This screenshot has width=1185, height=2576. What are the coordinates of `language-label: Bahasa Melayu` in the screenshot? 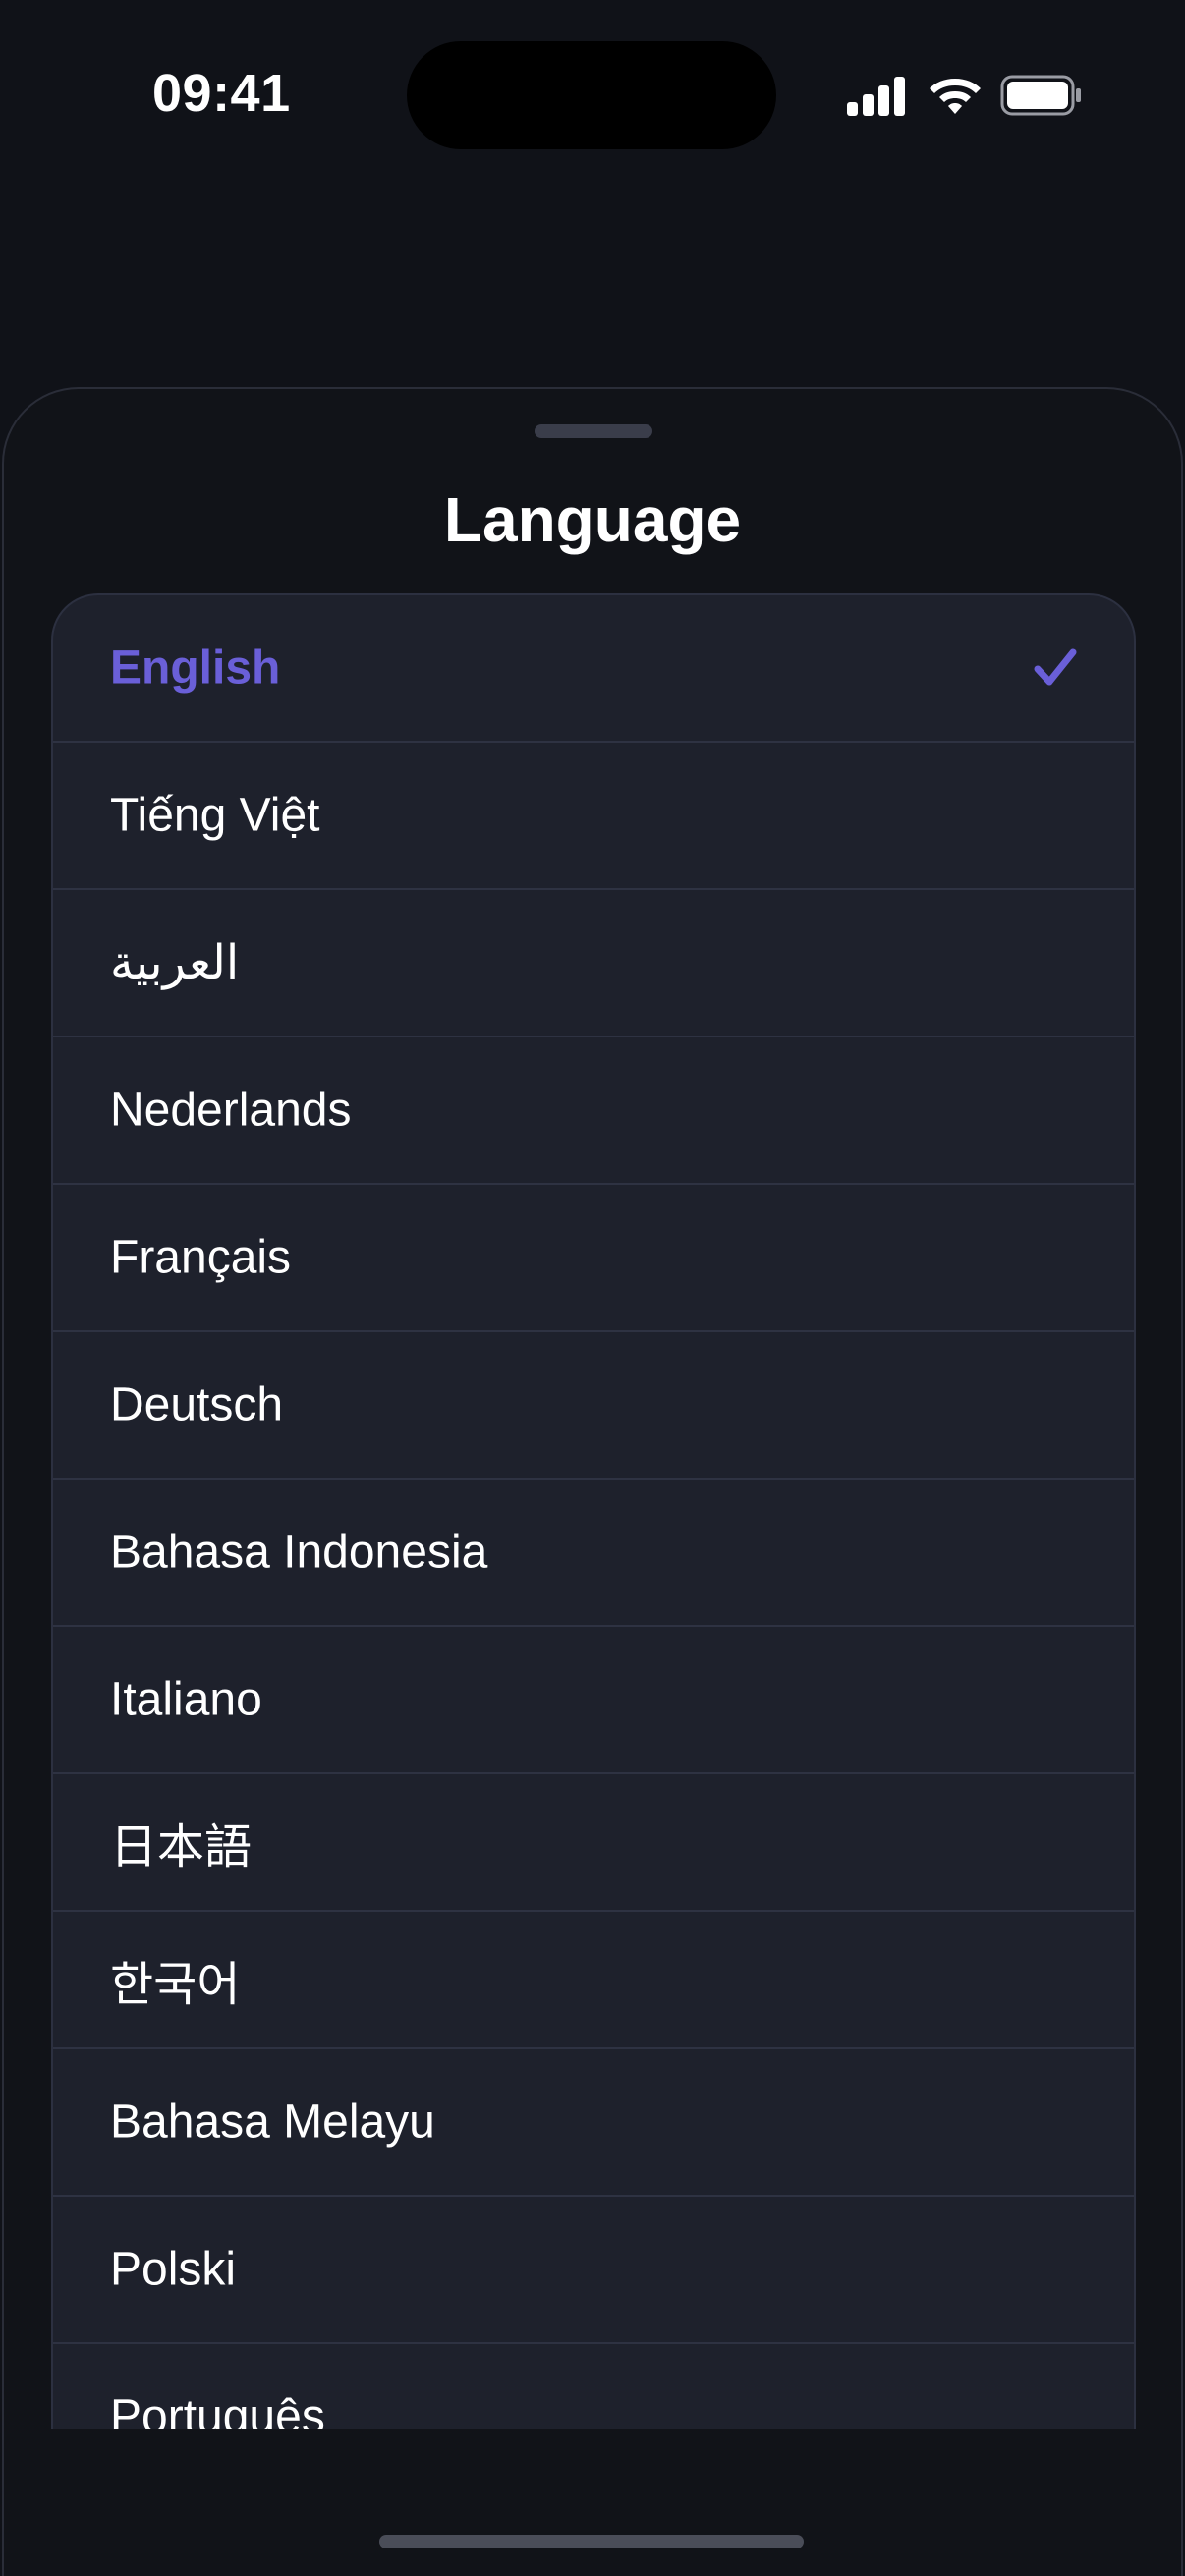 It's located at (273, 2122).